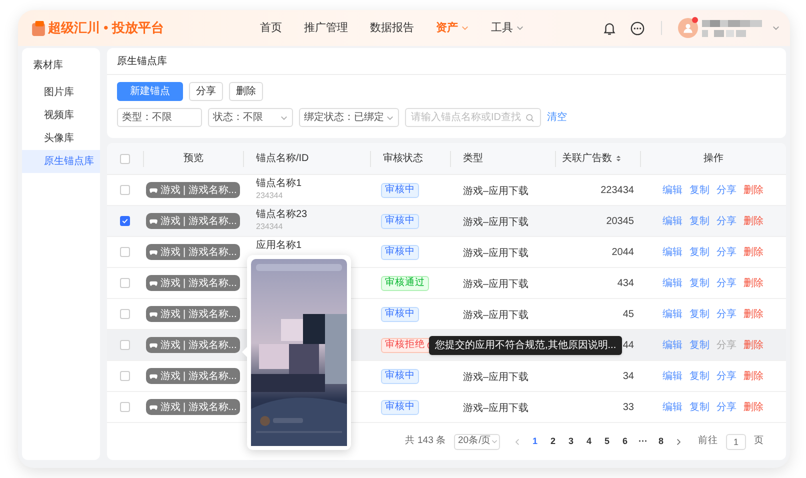  Describe the element at coordinates (271, 28) in the screenshot. I see `nav-item: 首页` at that location.